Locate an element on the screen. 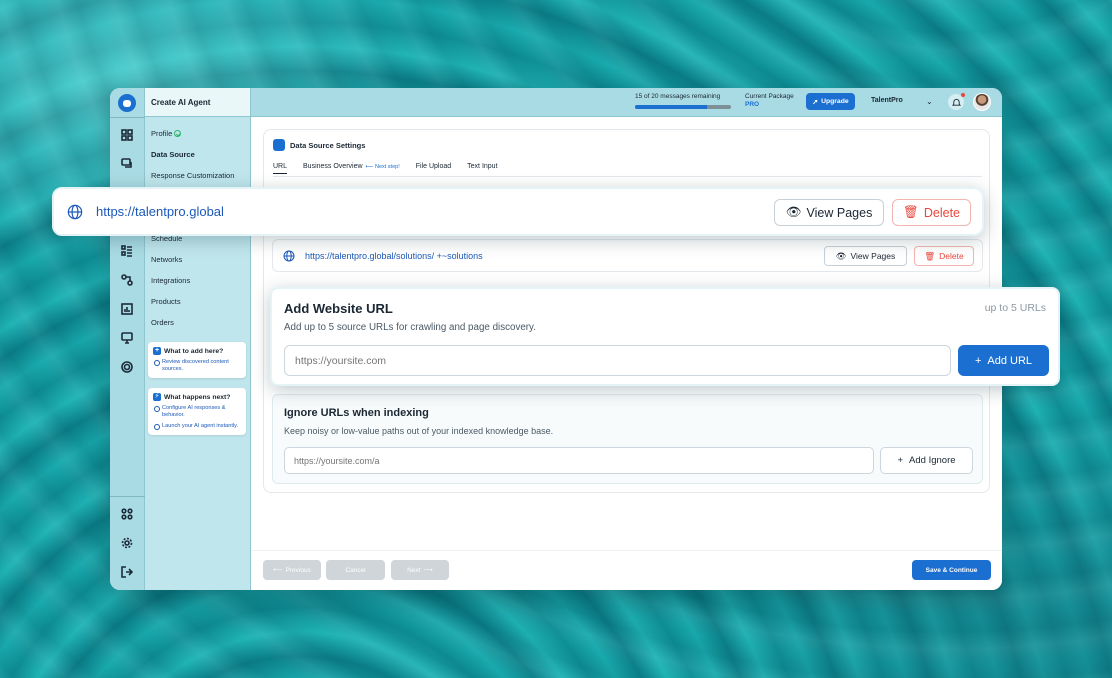 The height and width of the screenshot is (678, 1112). lightning-icon: ⚡ is located at coordinates (157, 397).